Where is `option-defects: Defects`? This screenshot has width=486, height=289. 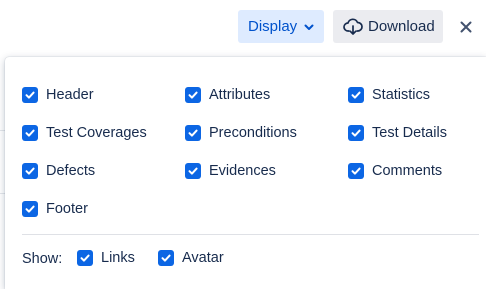
option-defects: Defects is located at coordinates (58, 171).